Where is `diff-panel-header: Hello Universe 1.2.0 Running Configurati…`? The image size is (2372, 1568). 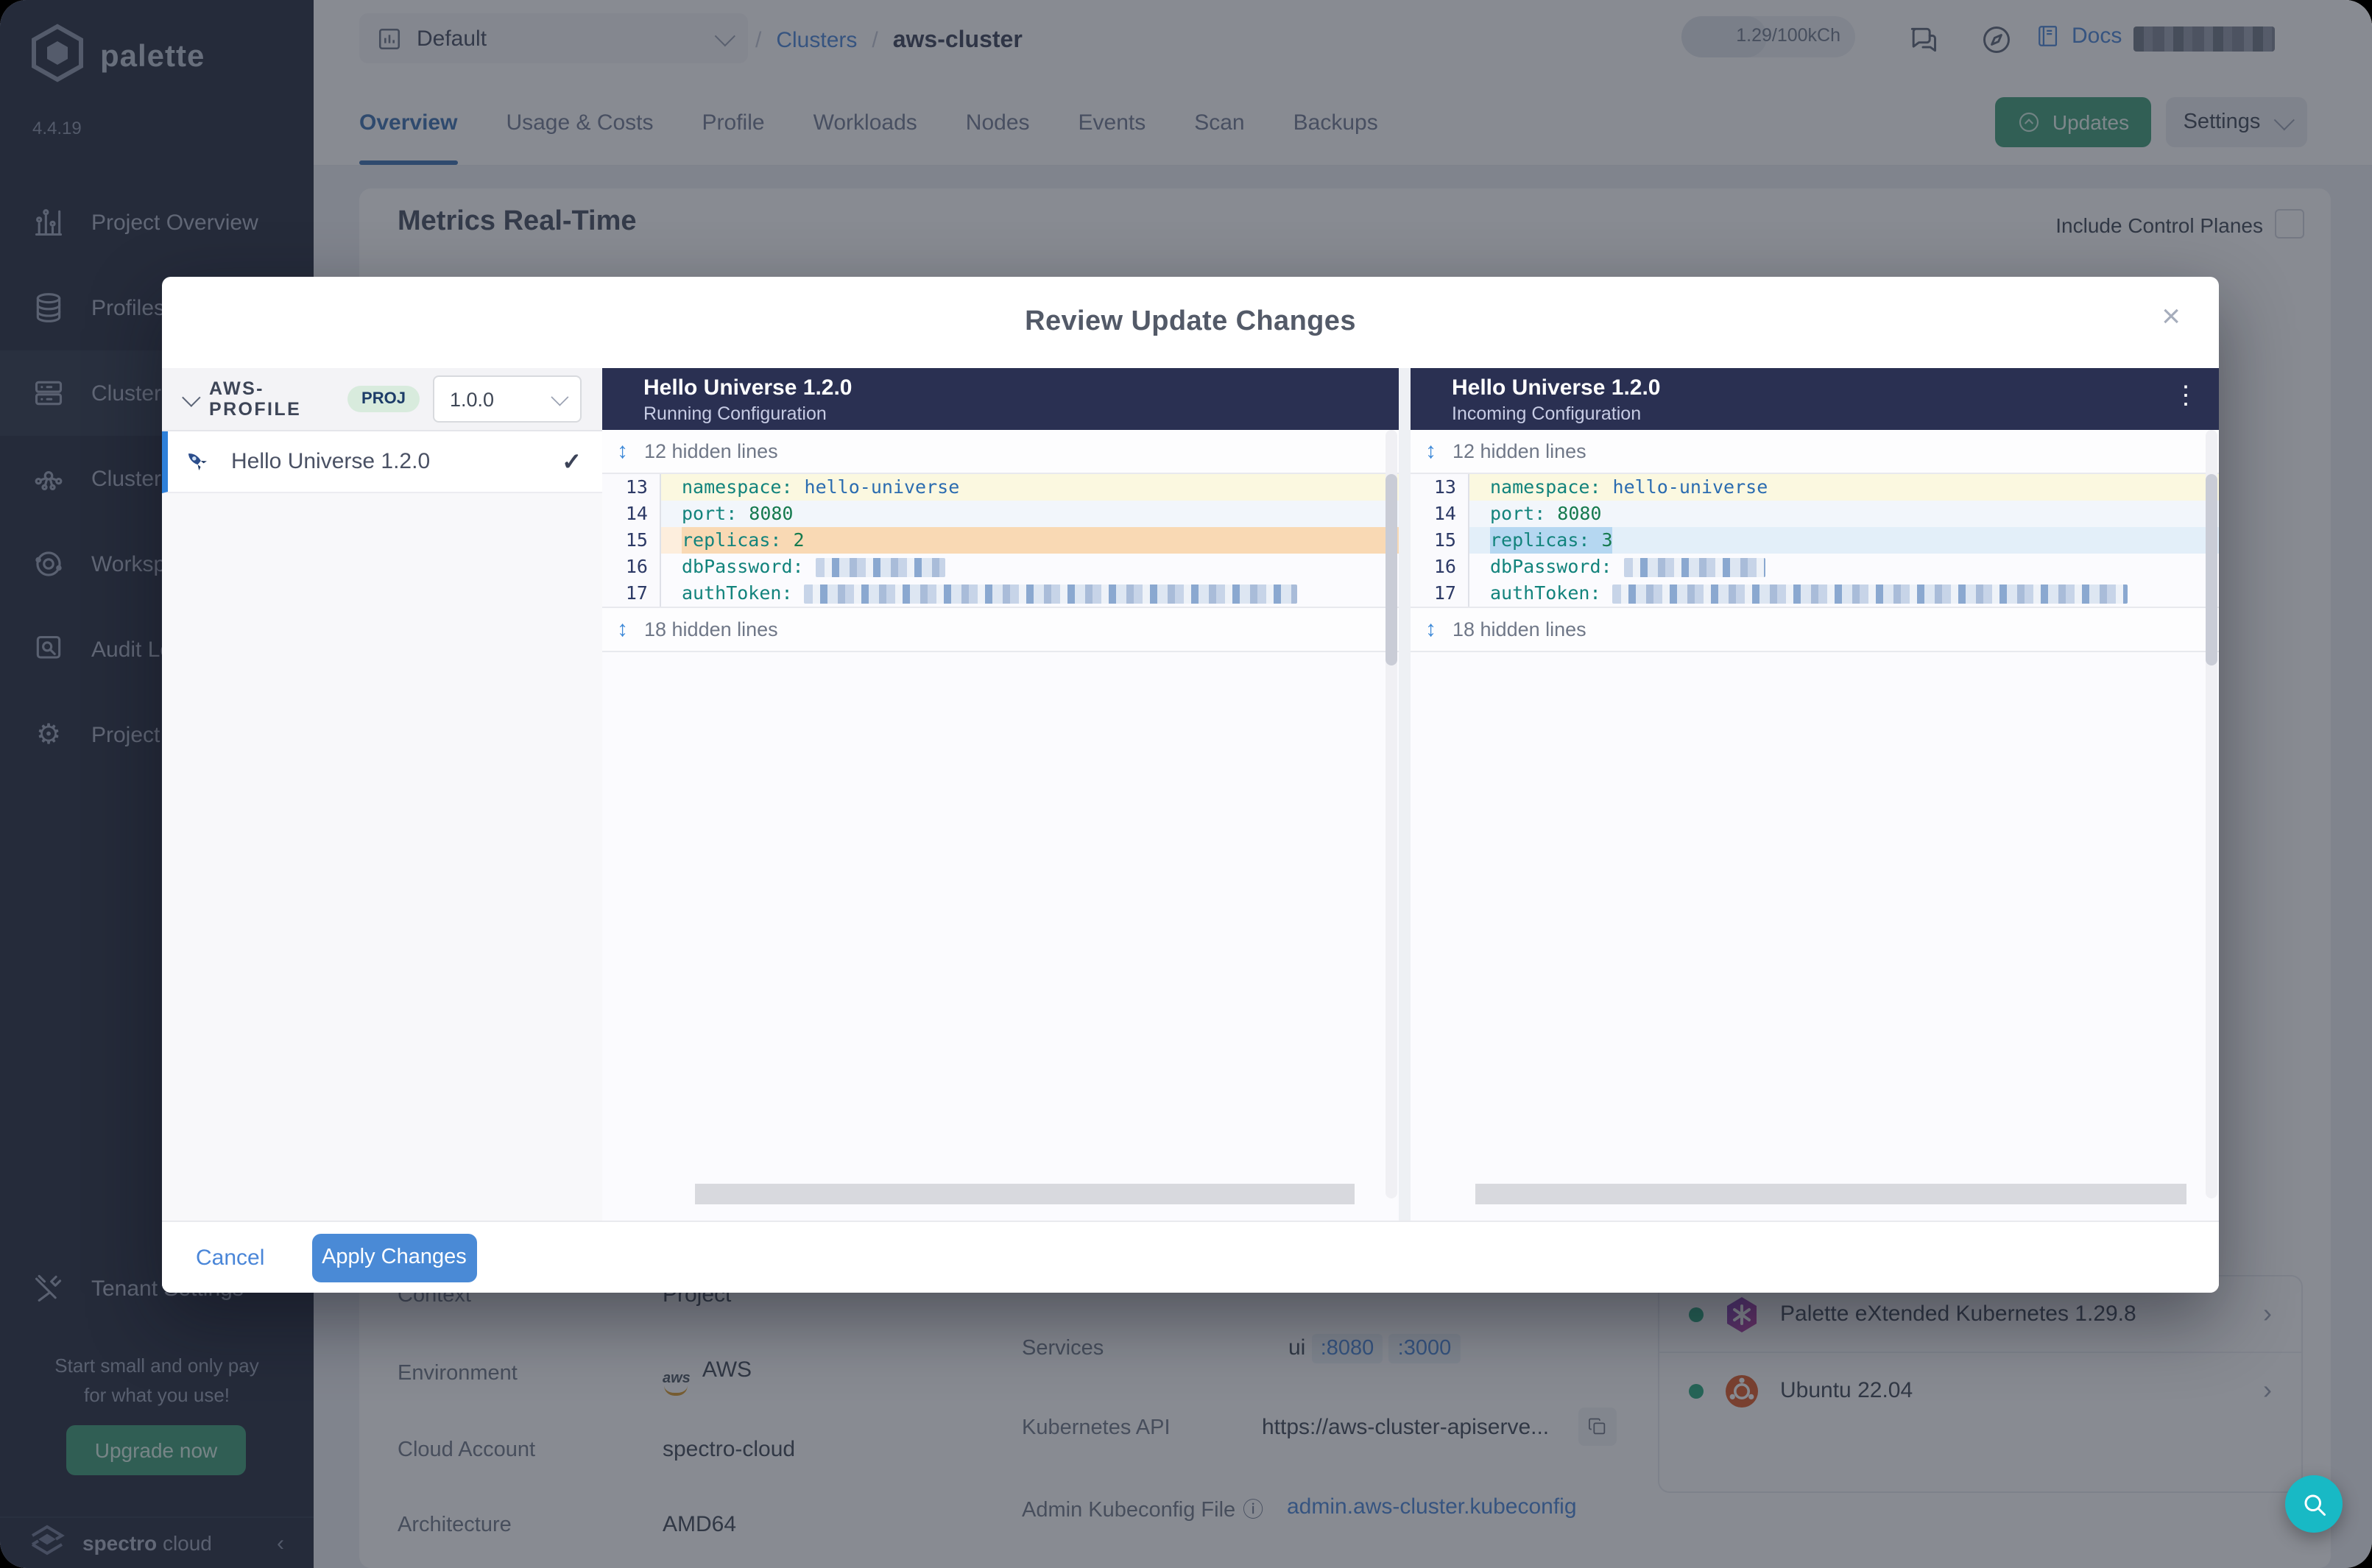
diff-panel-header: Hello Universe 1.2.0 Running Configurati… is located at coordinates (1001, 399).